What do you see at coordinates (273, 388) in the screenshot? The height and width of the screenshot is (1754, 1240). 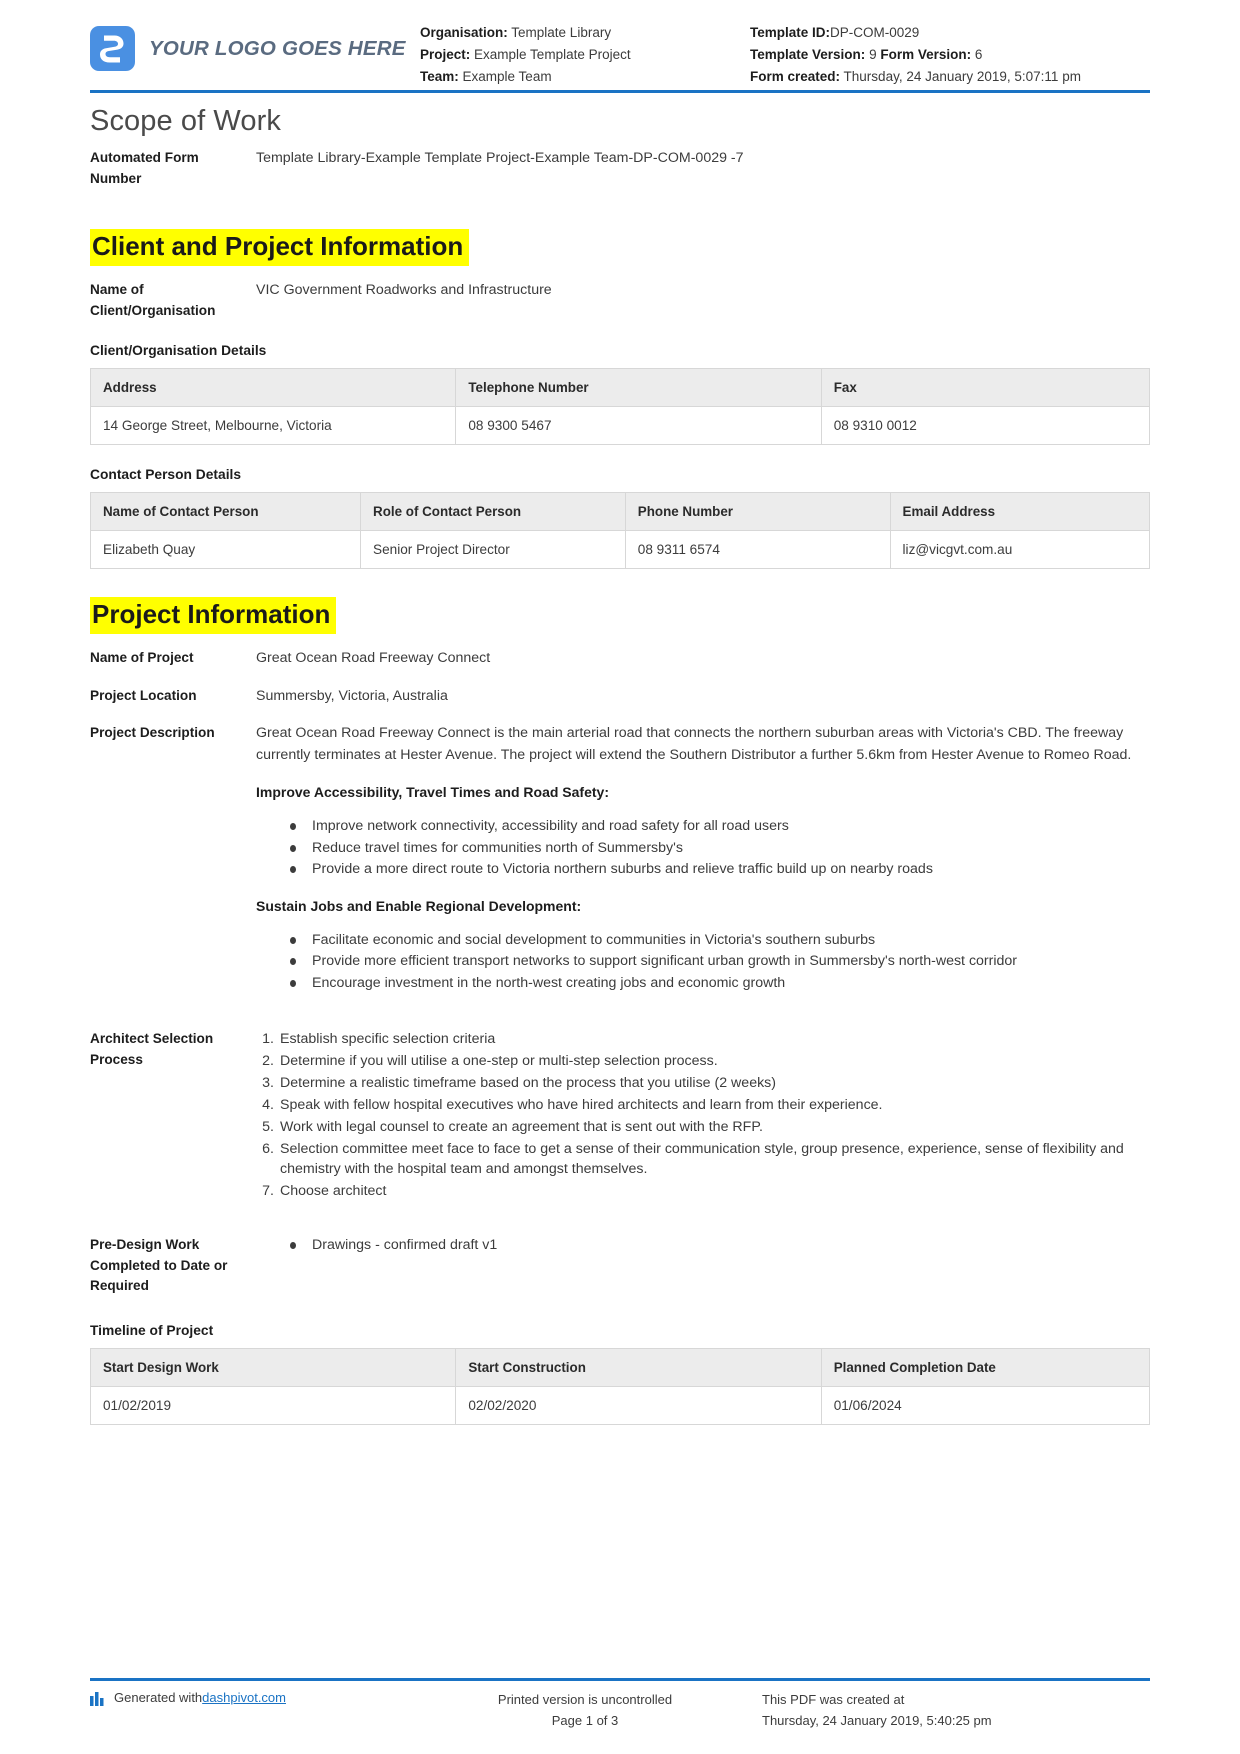 I see `col-address: Address` at bounding box center [273, 388].